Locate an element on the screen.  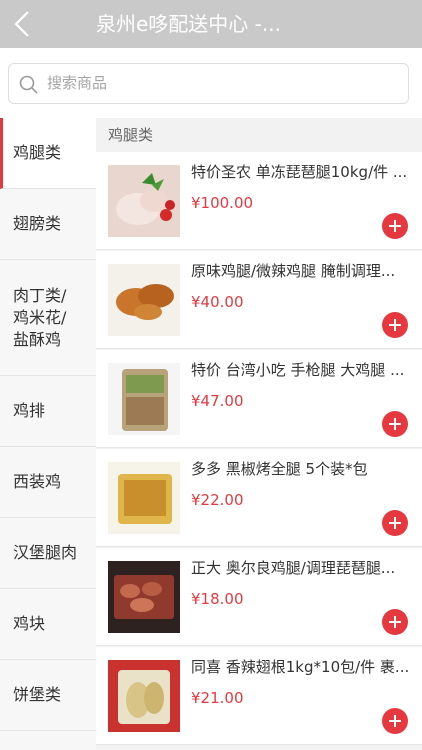
sidebar-item-label: 饼堡类 is located at coordinates (37, 694).